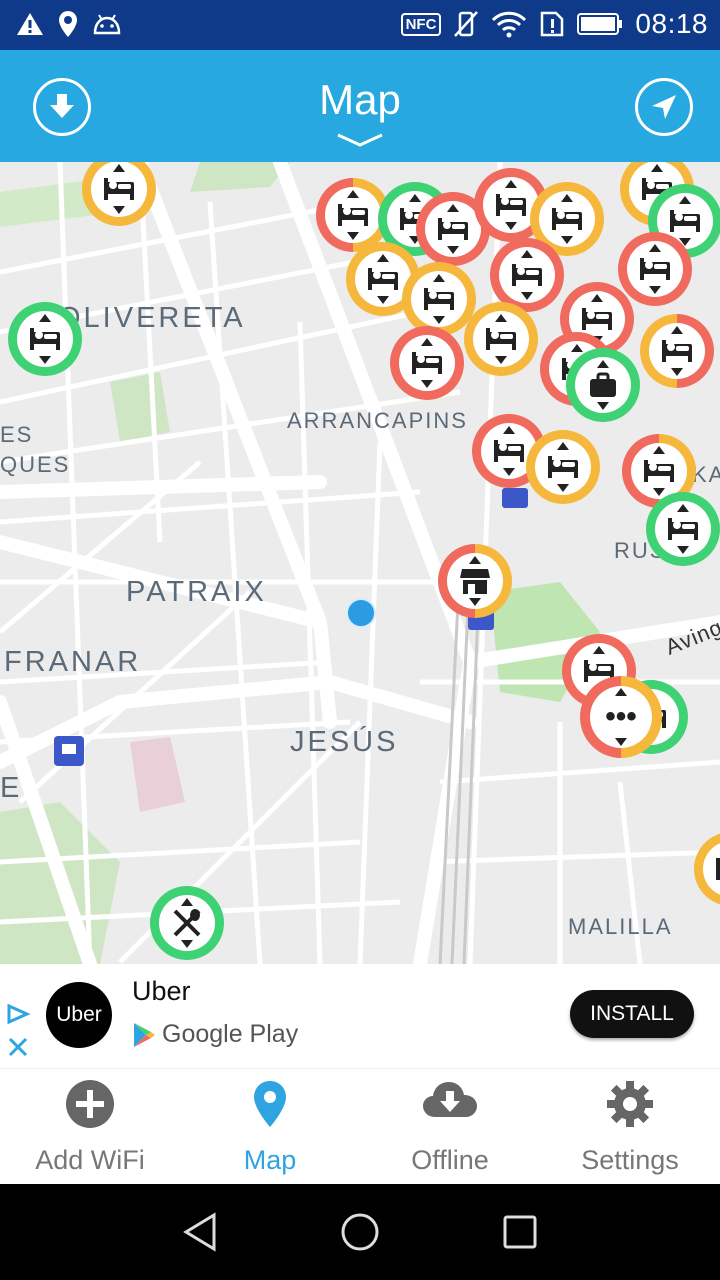 The width and height of the screenshot is (720, 1280). What do you see at coordinates (450, 1099) in the screenshot?
I see `cloud-download-icon` at bounding box center [450, 1099].